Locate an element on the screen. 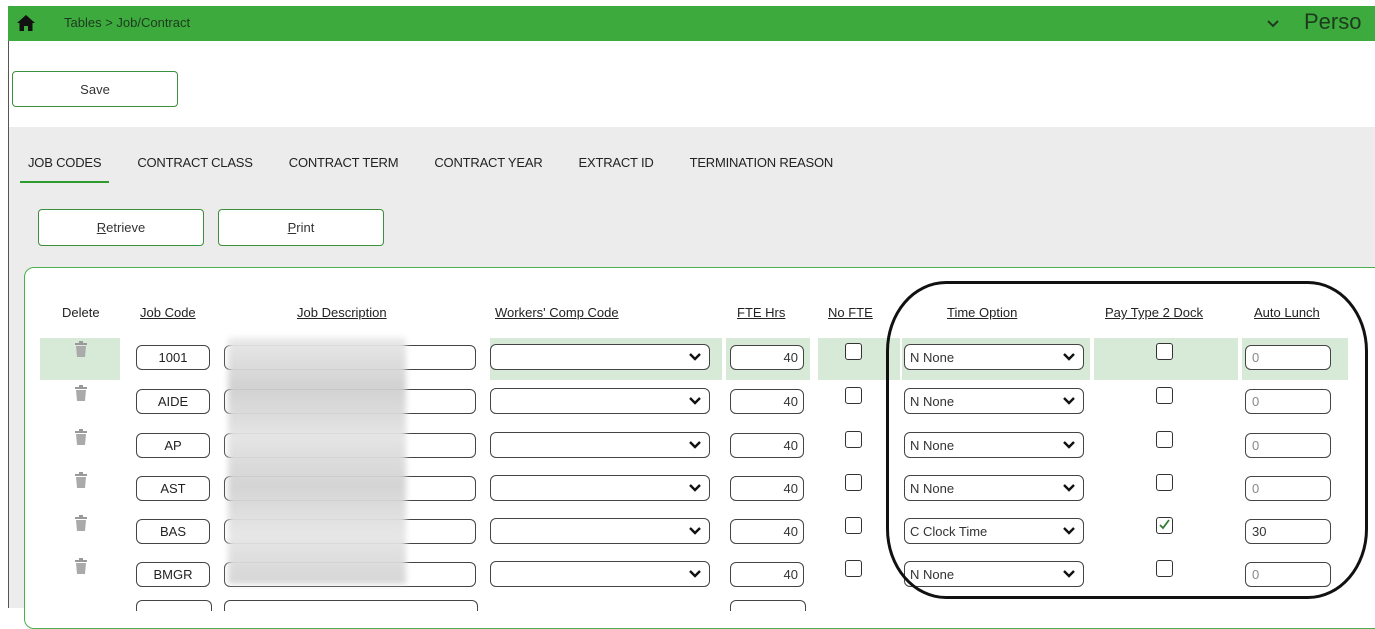 The height and width of the screenshot is (629, 1375). time-option-select: C Clock Time is located at coordinates (994, 531).